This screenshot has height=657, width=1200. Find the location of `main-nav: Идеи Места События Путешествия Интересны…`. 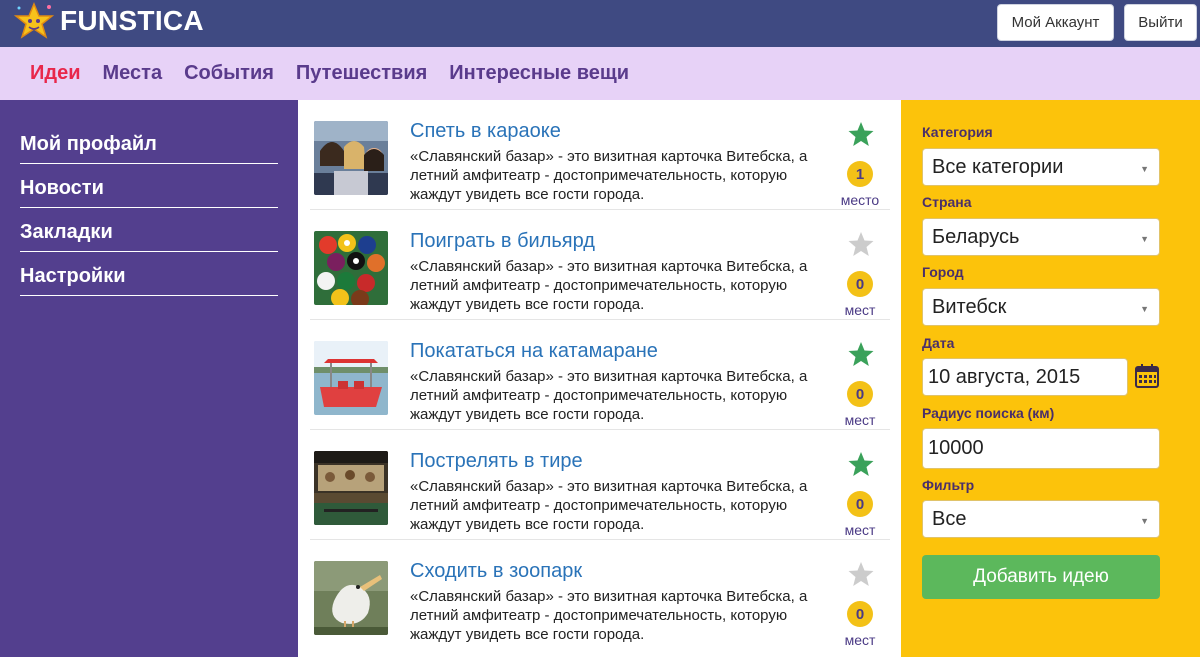

main-nav: Идеи Места События Путешествия Интересны… is located at coordinates (600, 73).